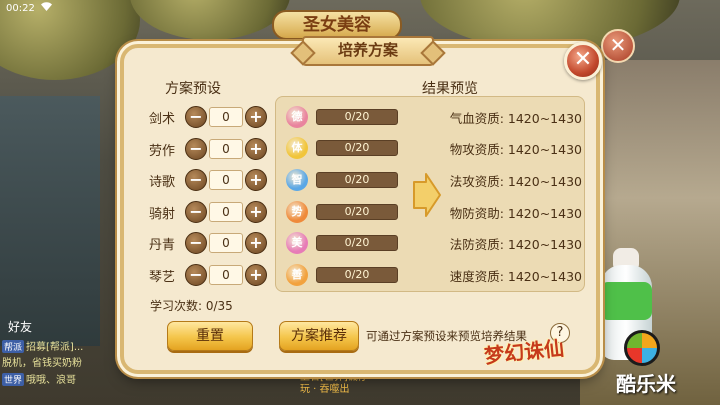 This screenshot has height=405, width=720. Describe the element at coordinates (515, 181) in the screenshot. I see `attribute-range-label: 法攻资质: 1420~1430` at that location.